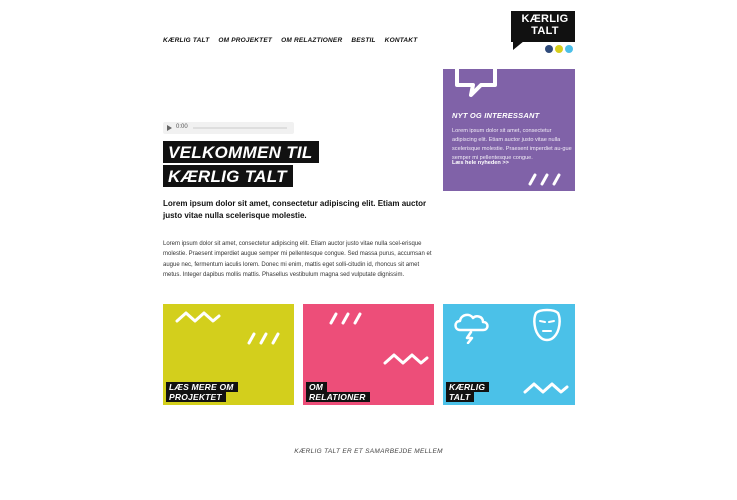  I want to click on page-title-line1: VELKOMMEN TIL, so click(241, 152).